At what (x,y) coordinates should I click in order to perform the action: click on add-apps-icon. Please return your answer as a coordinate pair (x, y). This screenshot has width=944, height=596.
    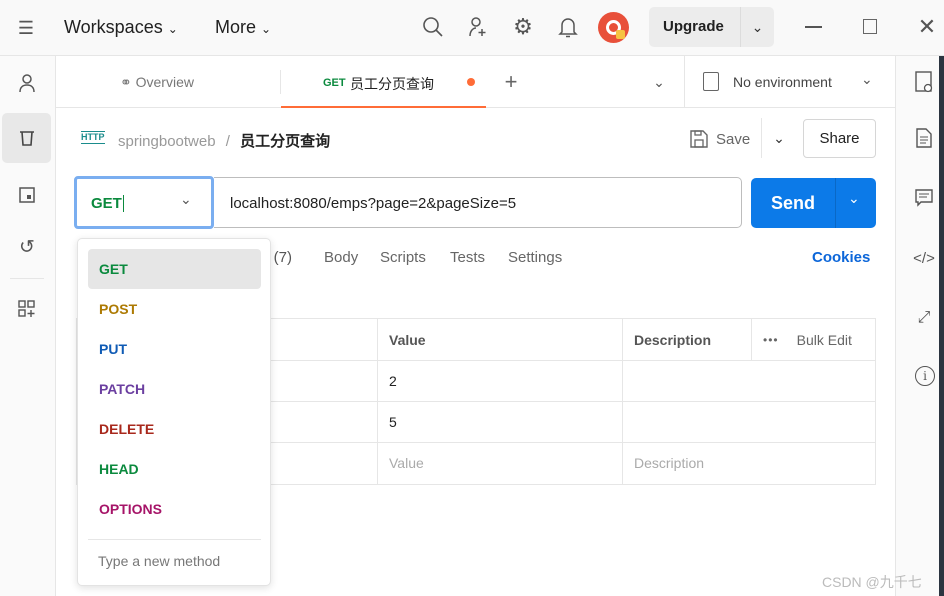
    Looking at the image, I should click on (27, 309).